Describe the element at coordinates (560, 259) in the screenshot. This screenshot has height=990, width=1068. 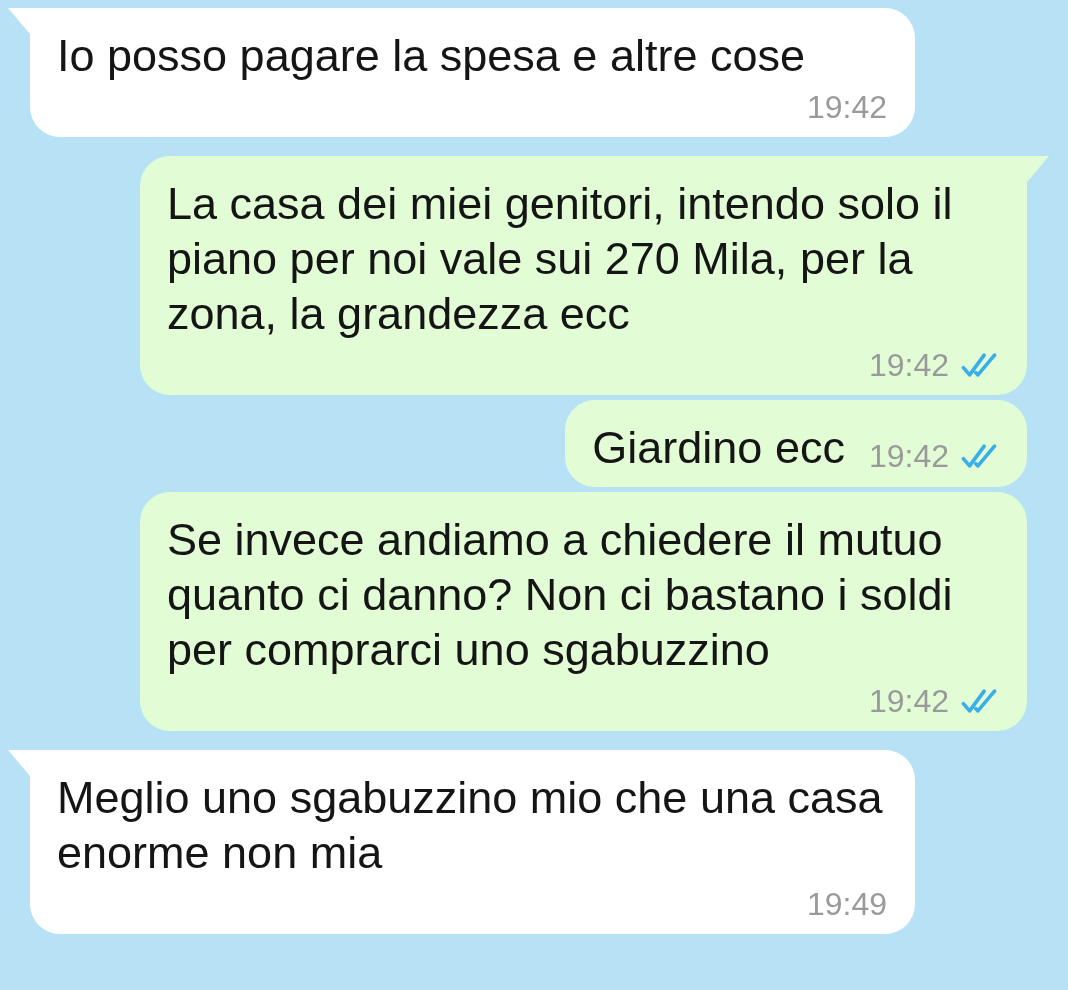
I see `message-text: La casa dei miei genitori, intendo solo il piano per noi vale sui 270 Mila, per la zona, la grandezza ecc` at that location.